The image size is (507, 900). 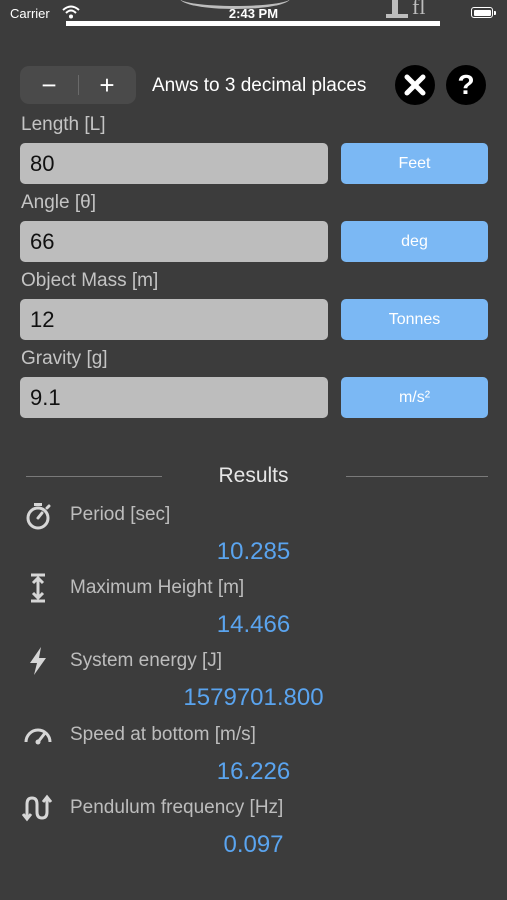 I want to click on gravity-label: Gravity [g], so click(x=64, y=358).